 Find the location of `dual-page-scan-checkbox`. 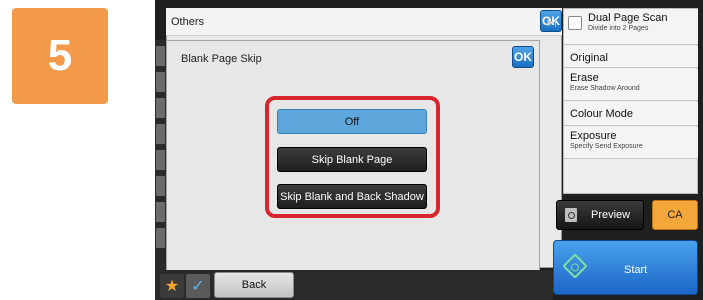

dual-page-scan-checkbox is located at coordinates (575, 23).